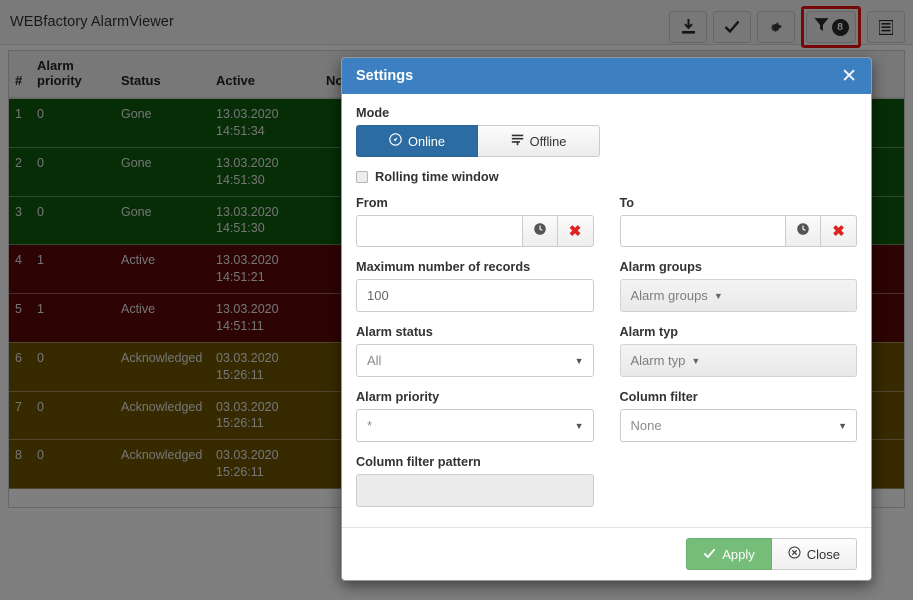 This screenshot has height=600, width=913. Describe the element at coordinates (794, 554) in the screenshot. I see `circle-x-icon` at that location.